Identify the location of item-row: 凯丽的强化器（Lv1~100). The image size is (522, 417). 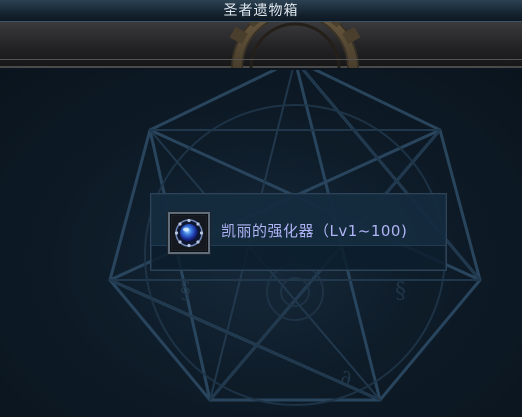
(298, 232).